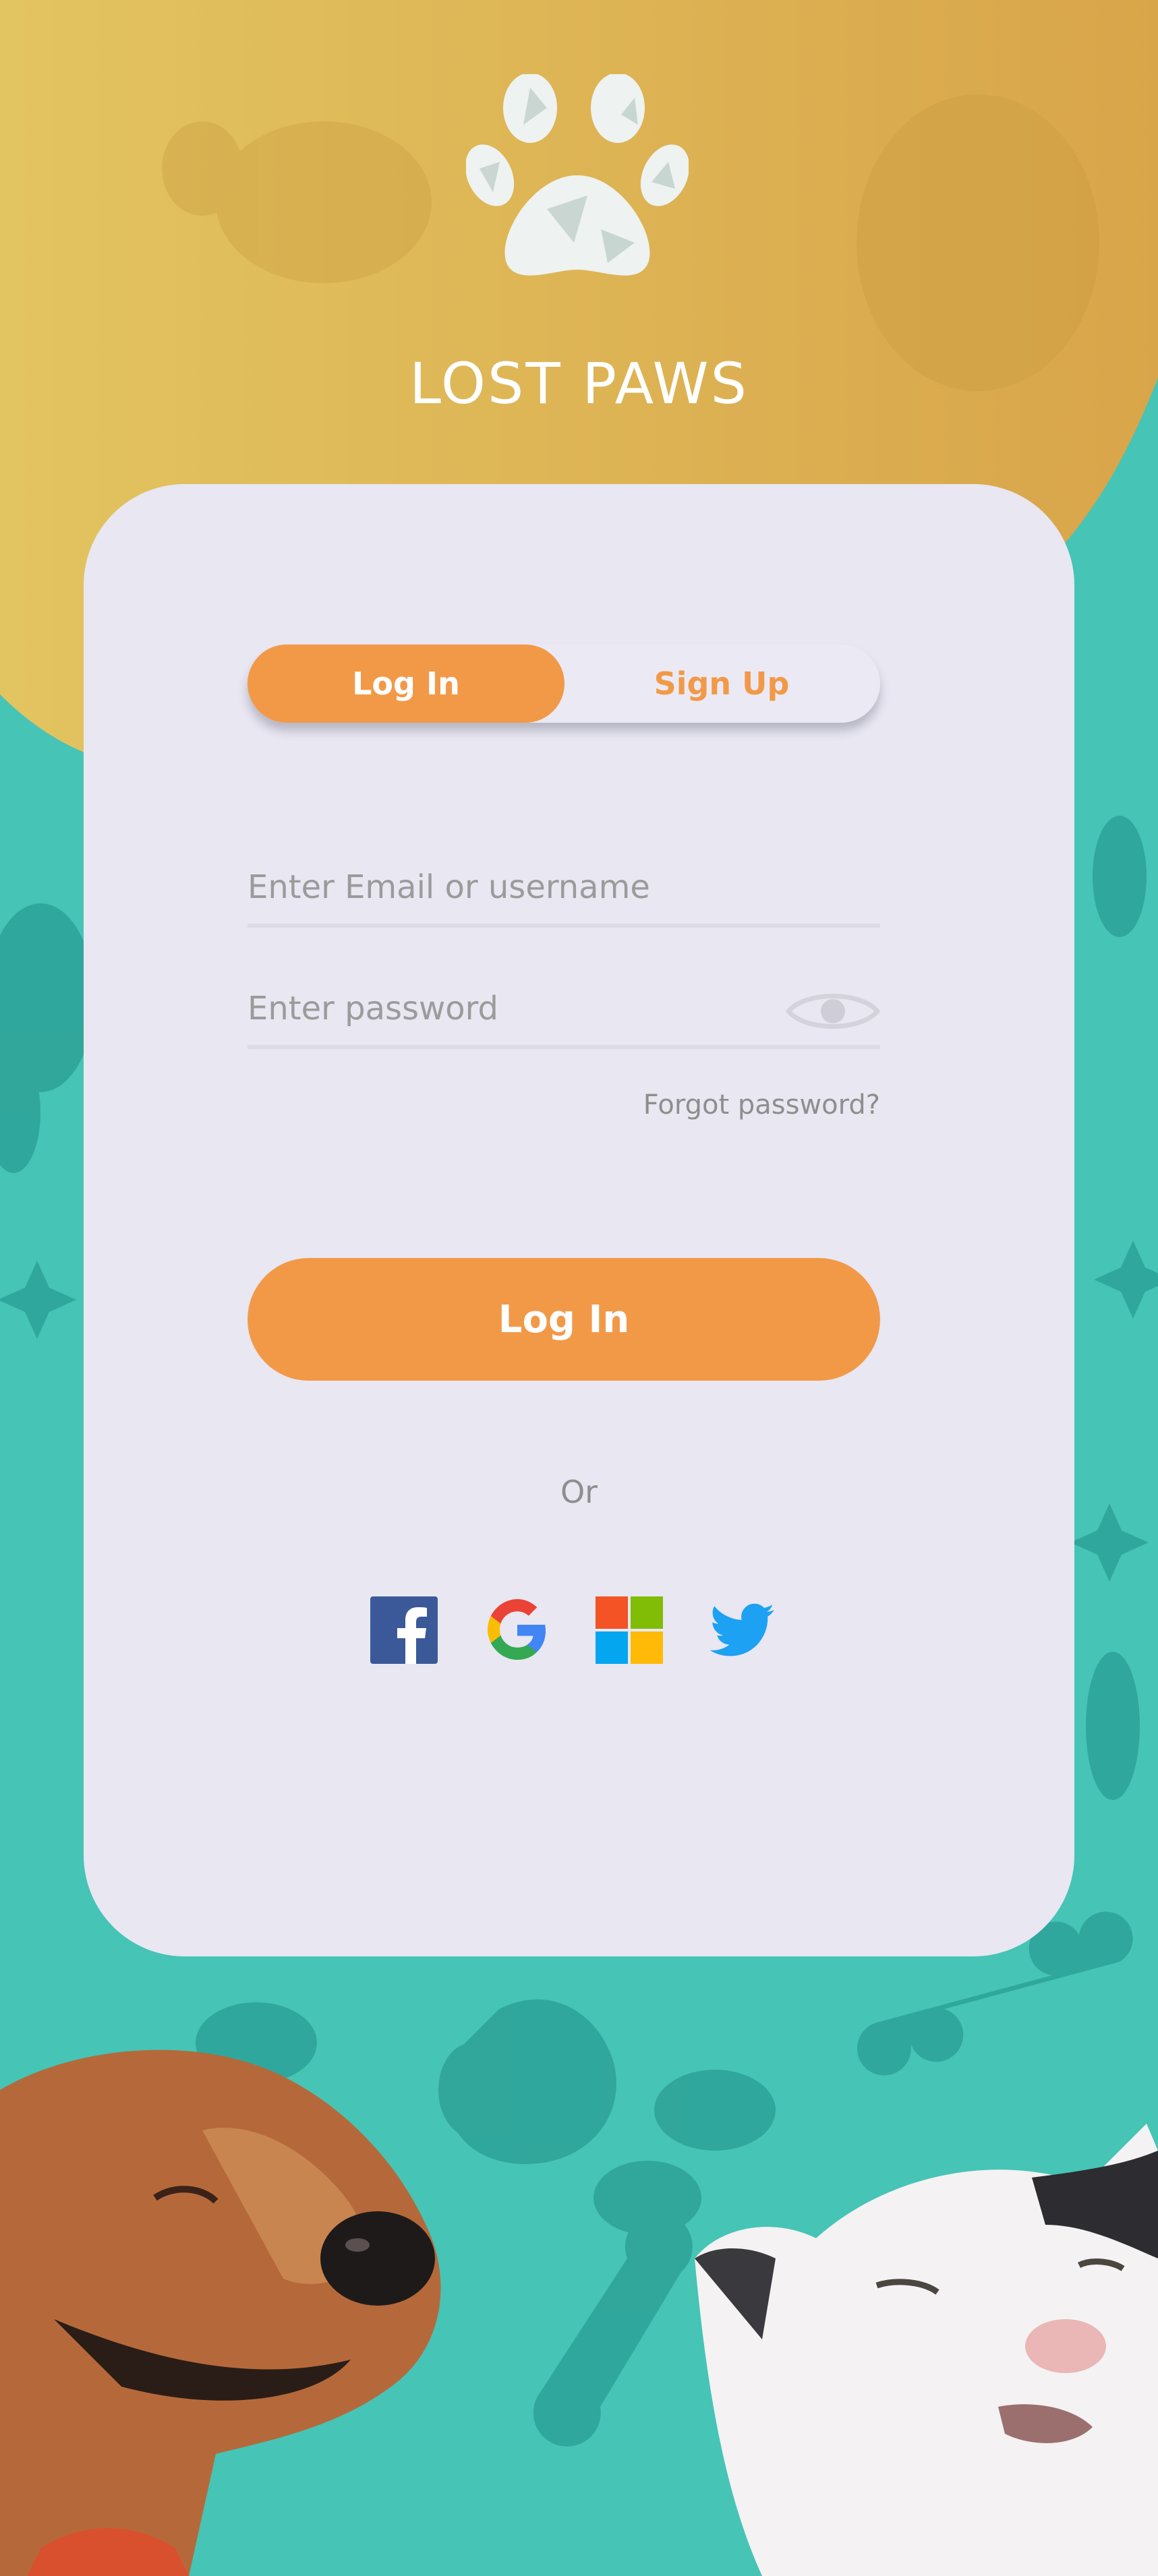 This screenshot has width=1158, height=2576. Describe the element at coordinates (833, 1012) in the screenshot. I see `eye-icon` at that location.